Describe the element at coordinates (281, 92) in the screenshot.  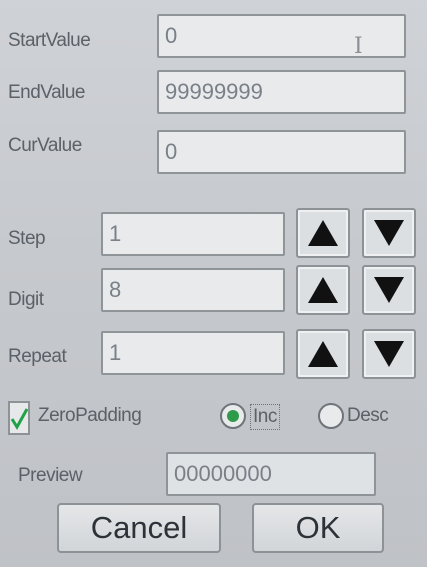
I see `end-value-field: 99999999` at that location.